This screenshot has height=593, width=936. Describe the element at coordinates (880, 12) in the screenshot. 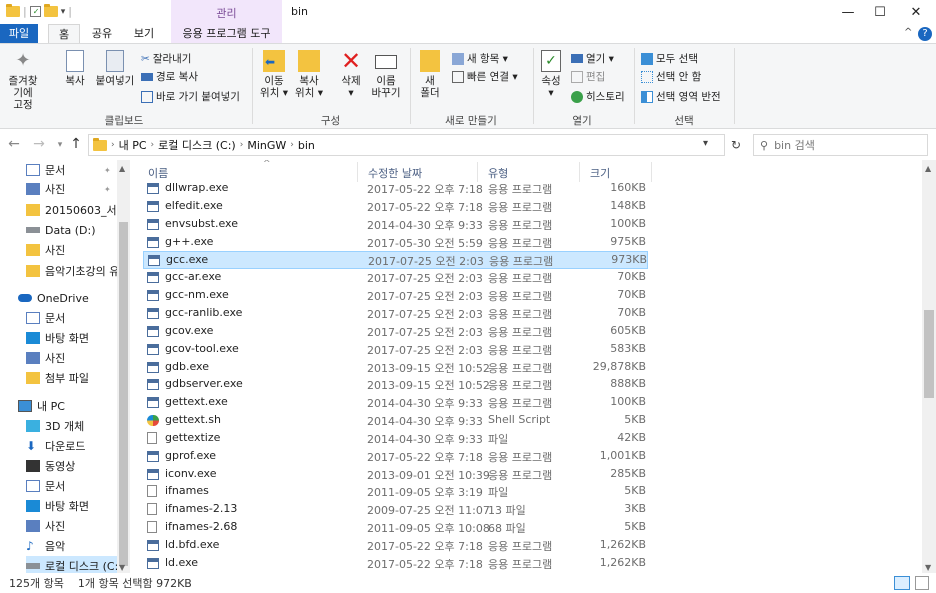

I see `maximize-button: ☐` at that location.